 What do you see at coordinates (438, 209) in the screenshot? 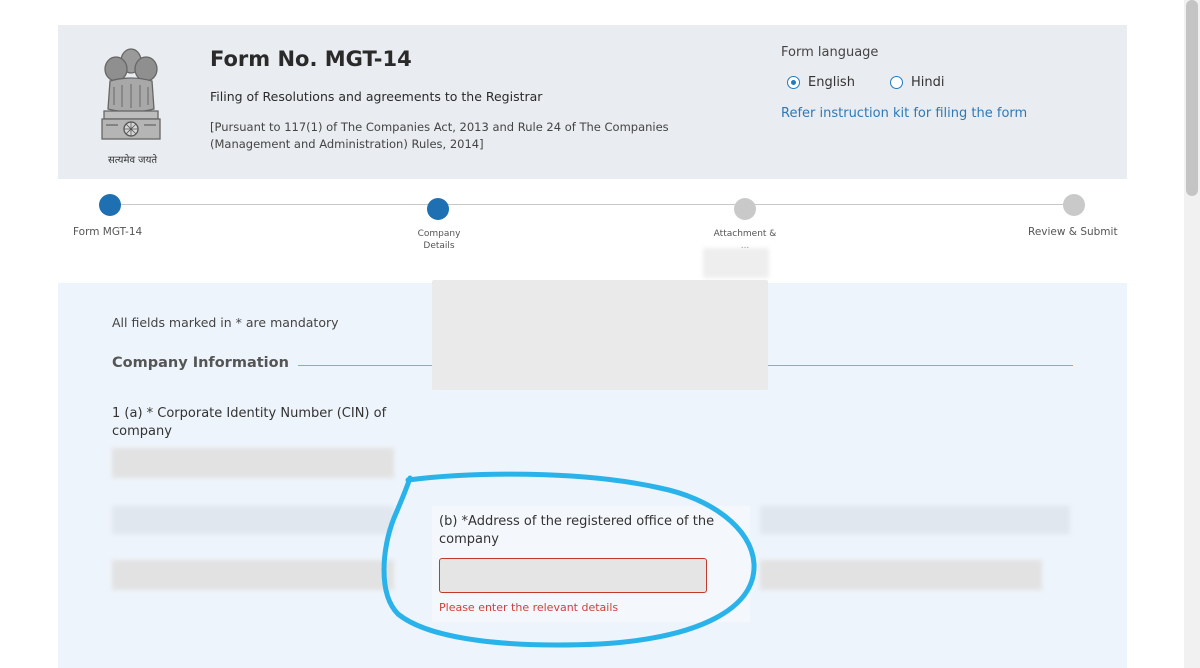
I see `step-dot-company-details` at bounding box center [438, 209].